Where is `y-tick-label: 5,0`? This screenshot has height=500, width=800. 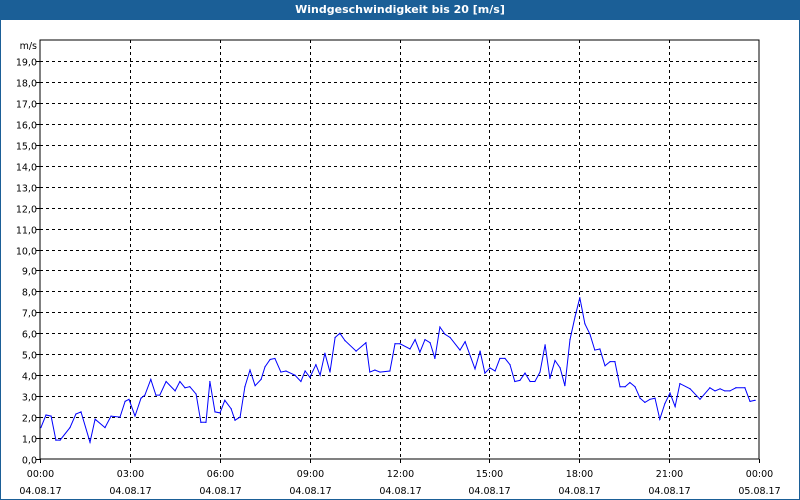 y-tick-label: 5,0 is located at coordinates (29, 356).